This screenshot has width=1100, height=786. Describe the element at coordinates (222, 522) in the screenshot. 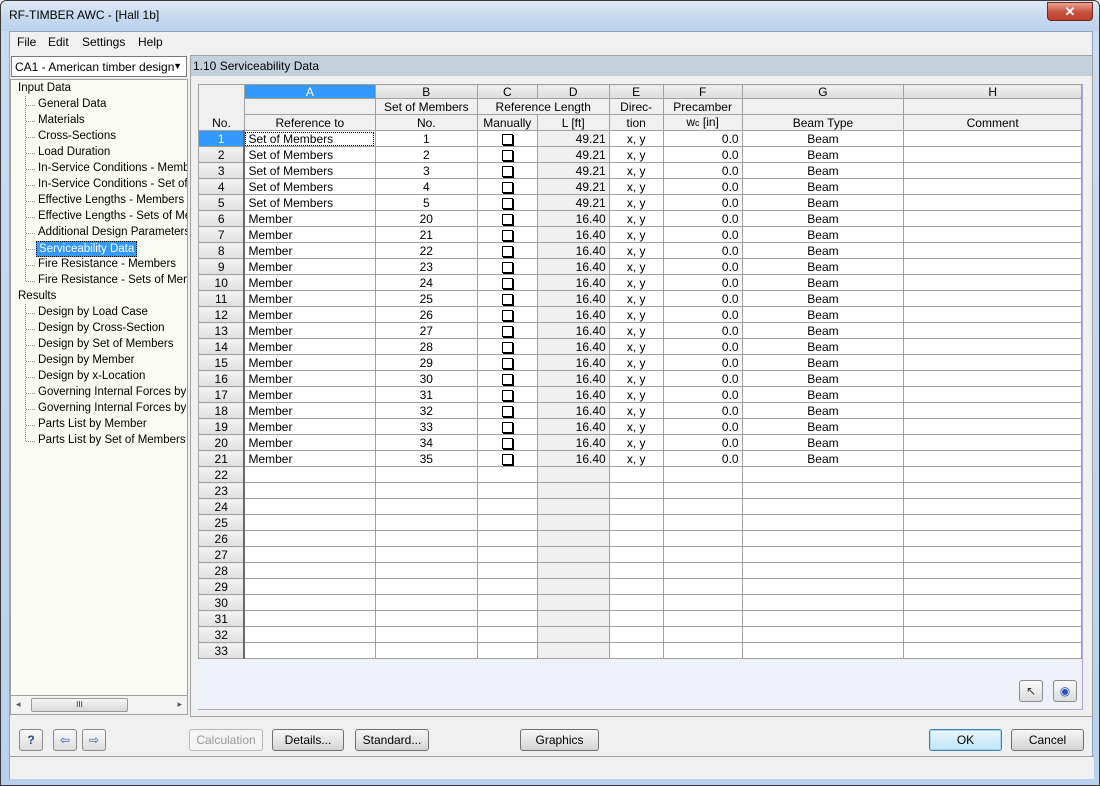

I see `row-number: 25` at that location.